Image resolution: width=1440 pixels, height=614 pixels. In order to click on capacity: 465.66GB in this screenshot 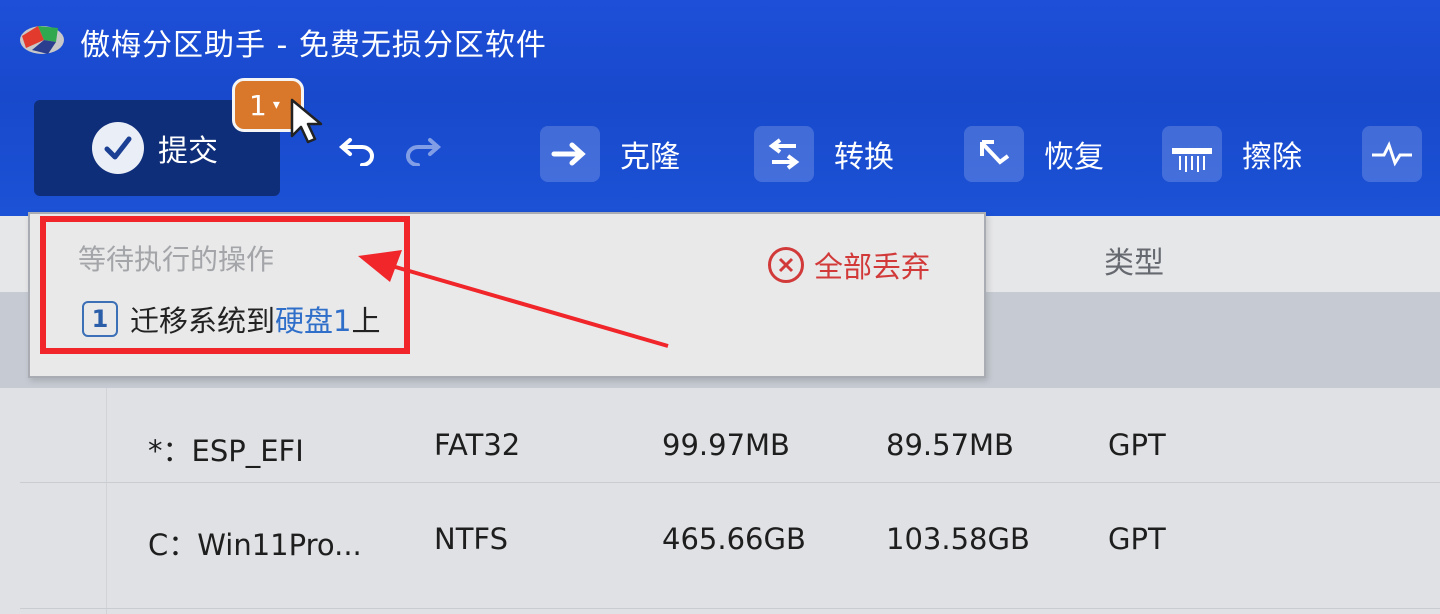, I will do `click(734, 539)`.